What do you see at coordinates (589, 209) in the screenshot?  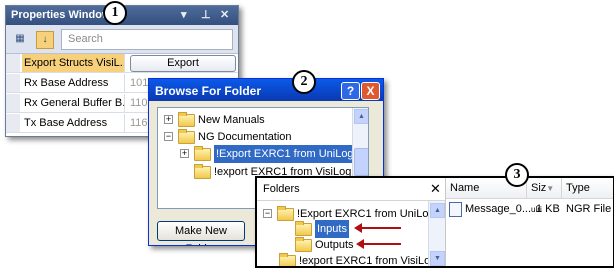 I see `file-type: NGR File` at bounding box center [589, 209].